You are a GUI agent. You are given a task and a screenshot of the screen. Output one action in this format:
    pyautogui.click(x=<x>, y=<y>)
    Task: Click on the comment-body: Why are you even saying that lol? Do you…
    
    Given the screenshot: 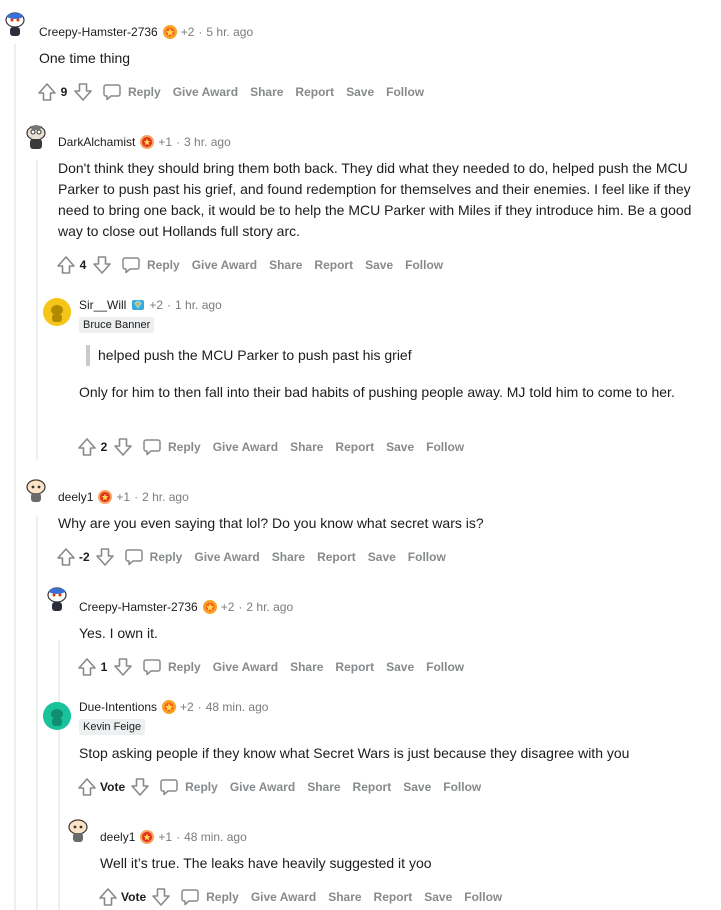 What is the action you would take?
    pyautogui.click(x=271, y=523)
    